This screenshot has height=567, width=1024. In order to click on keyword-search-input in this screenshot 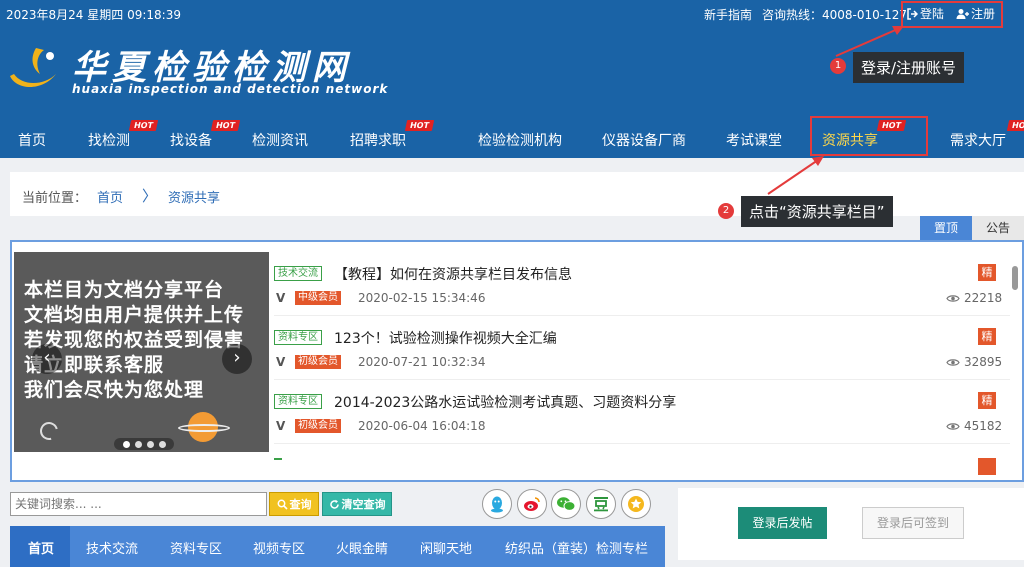, I will do `click(138, 504)`.